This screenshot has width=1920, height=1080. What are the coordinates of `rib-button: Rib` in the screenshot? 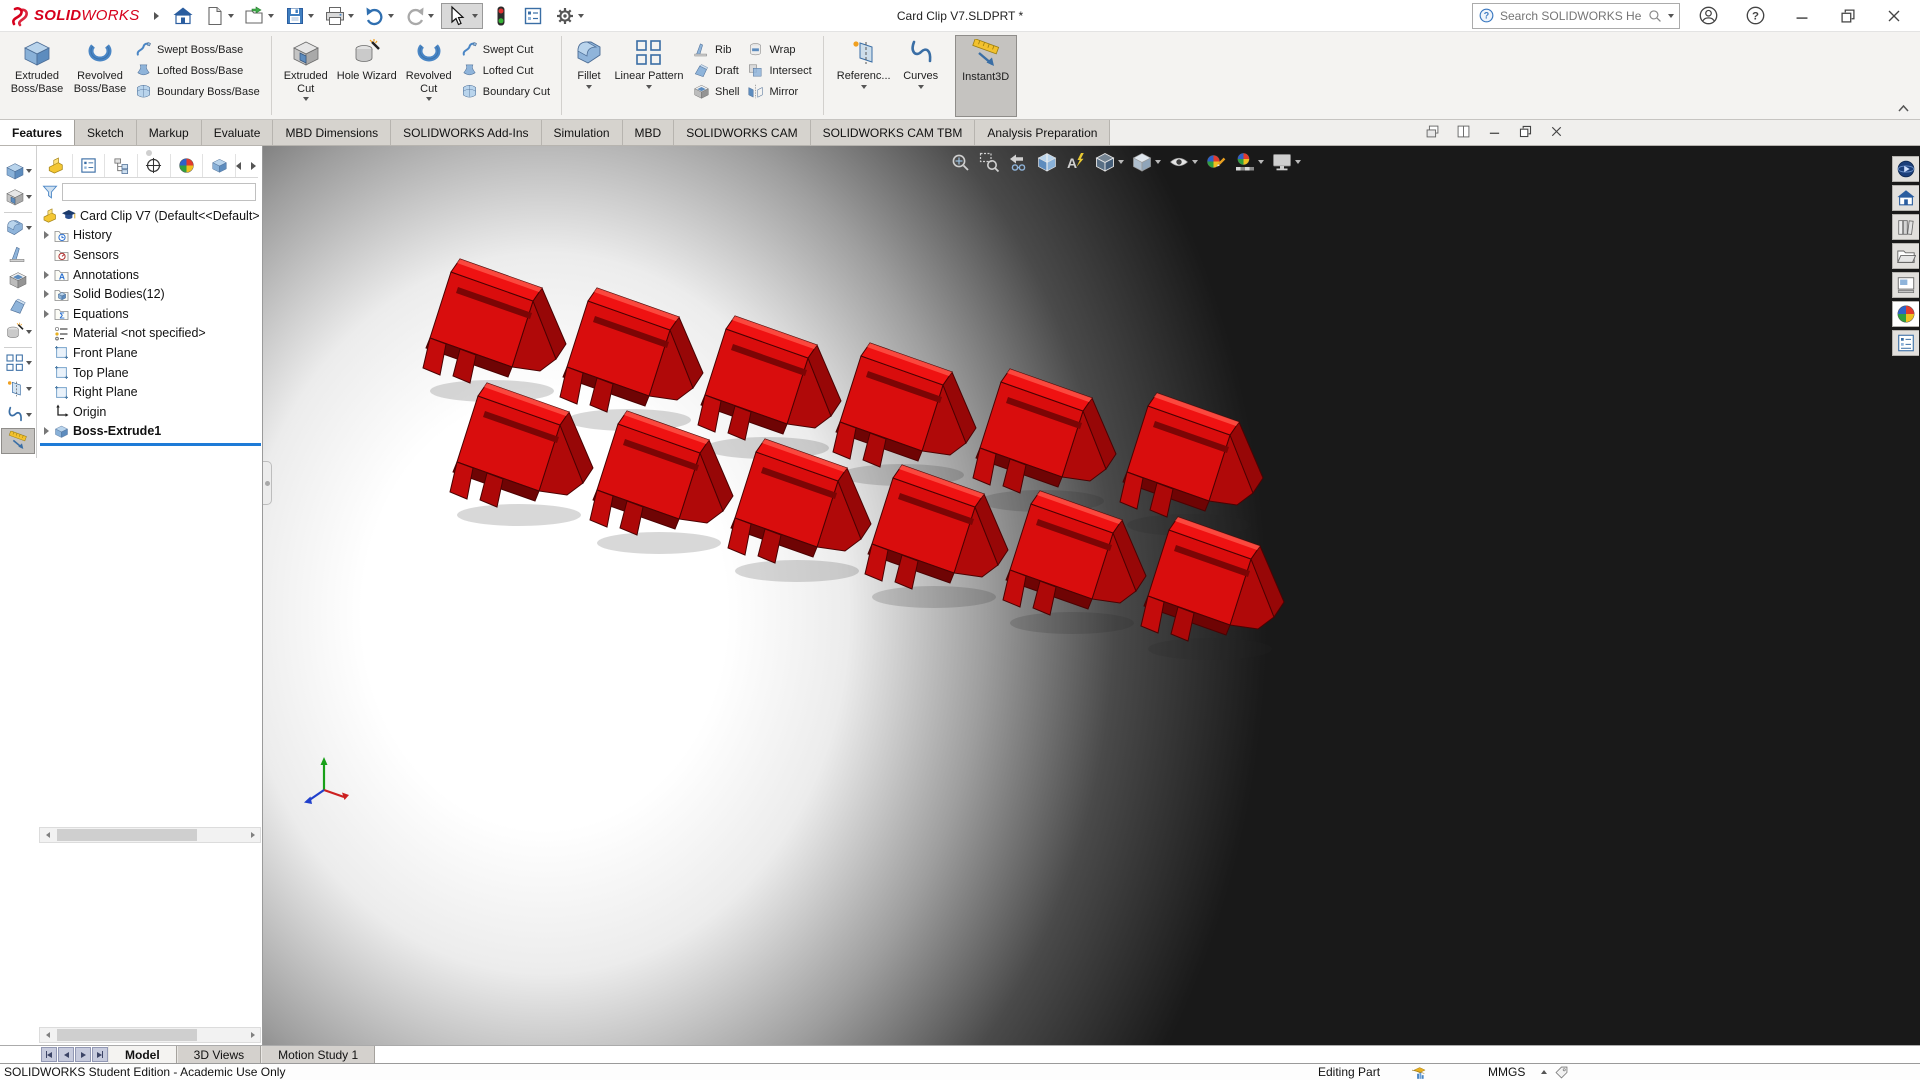 It's located at (716, 49).